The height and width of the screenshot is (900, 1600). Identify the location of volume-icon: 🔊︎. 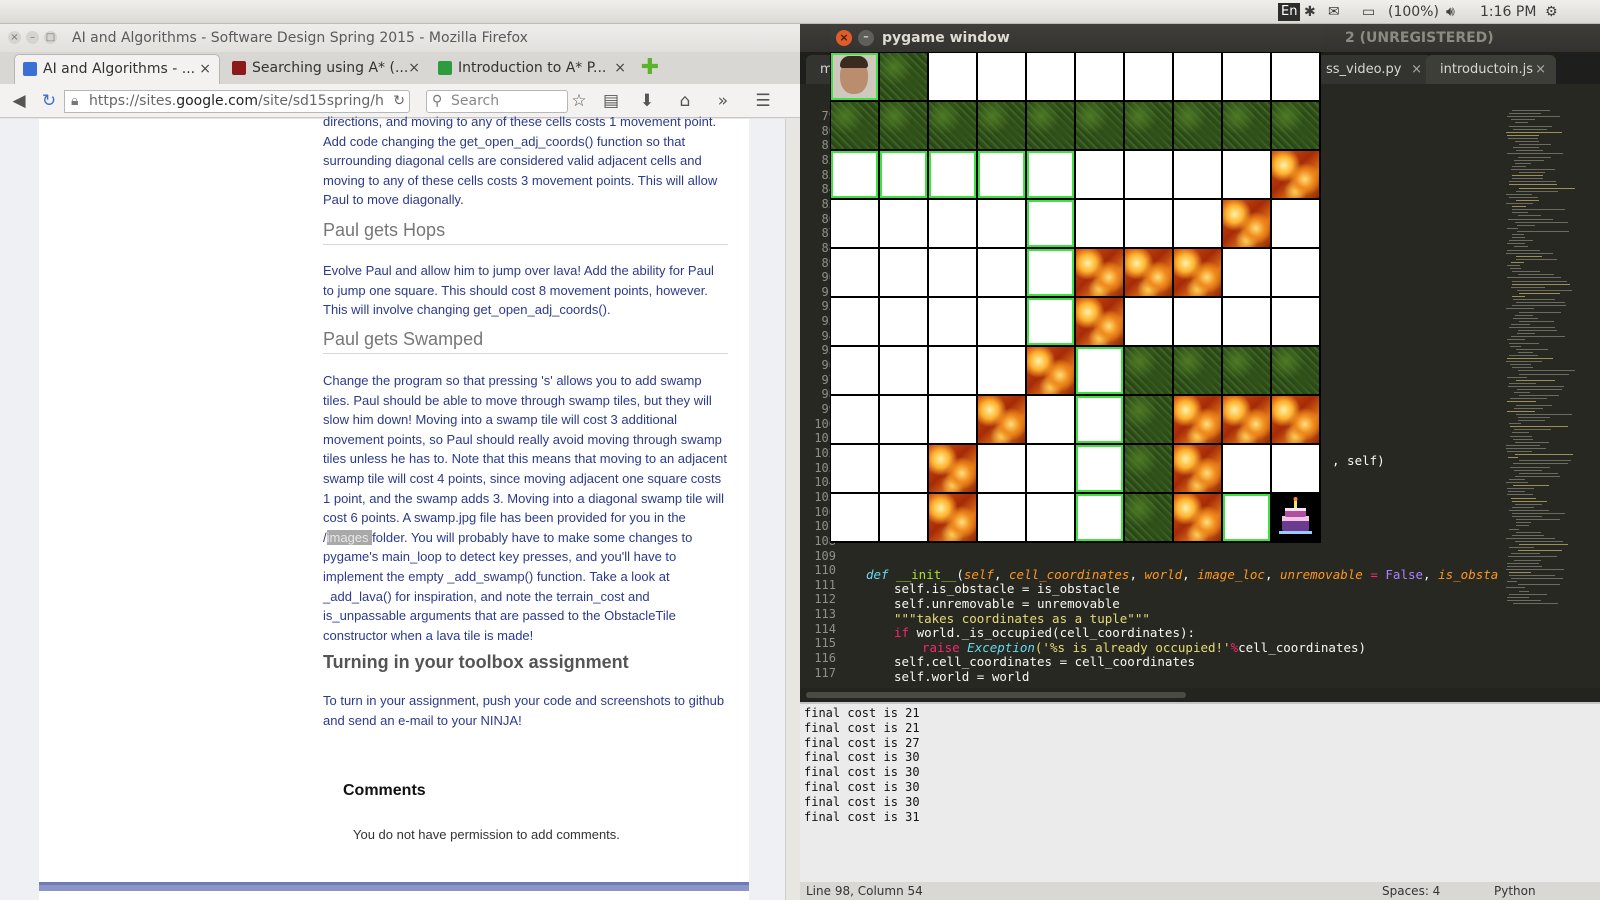
(1450, 12).